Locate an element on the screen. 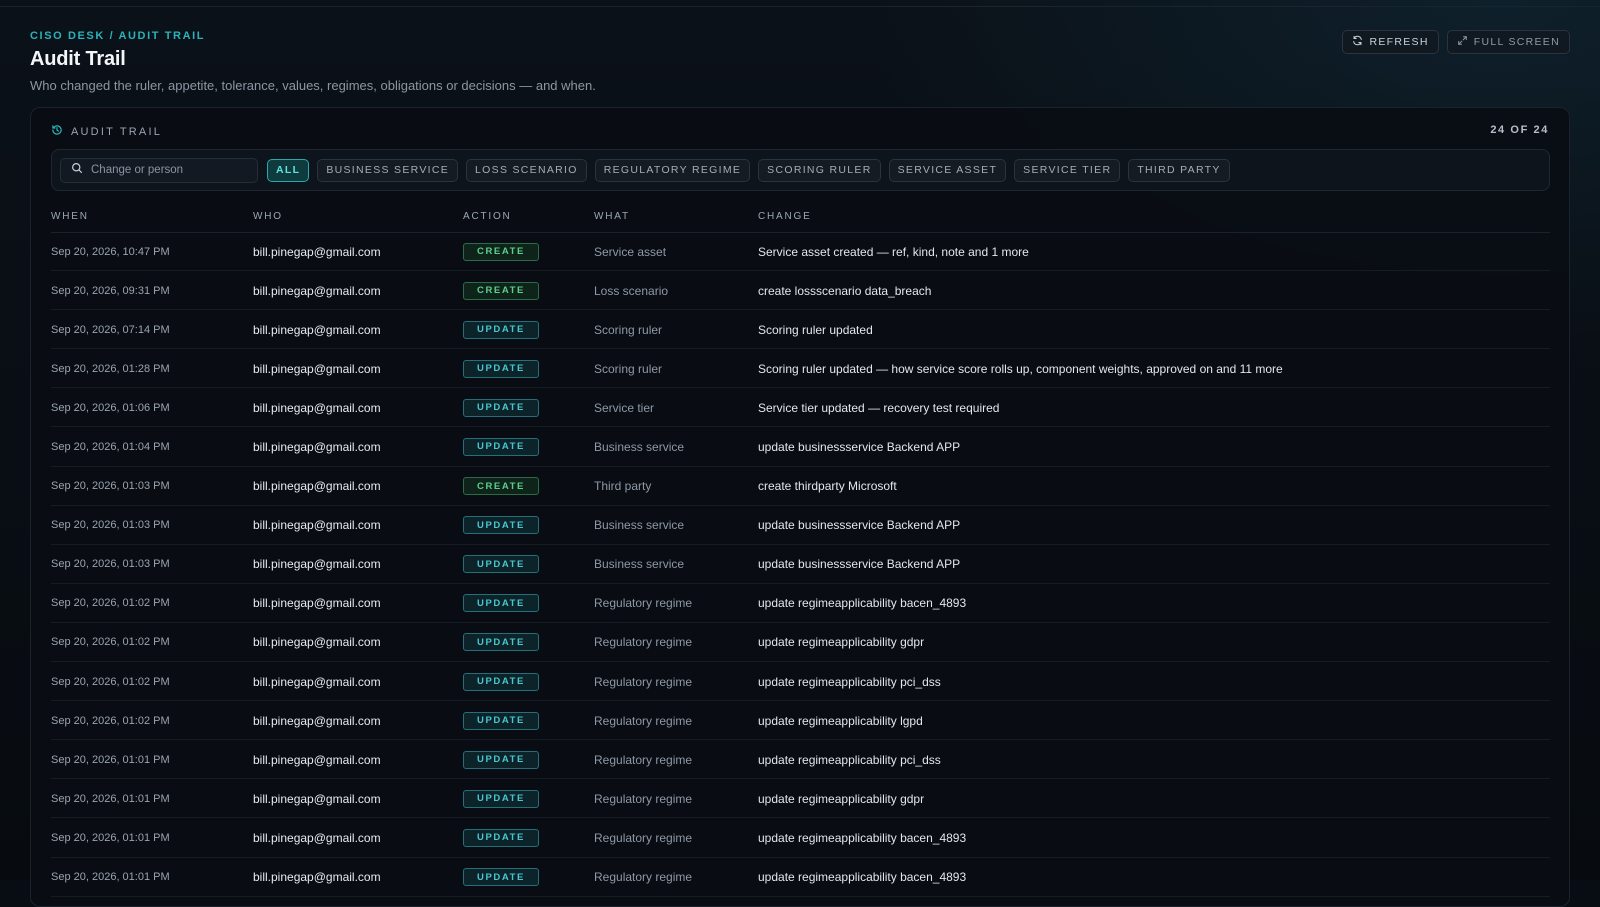 The width and height of the screenshot is (1600, 907). filter-chip-third-party: THIRD PARTY is located at coordinates (1179, 170).